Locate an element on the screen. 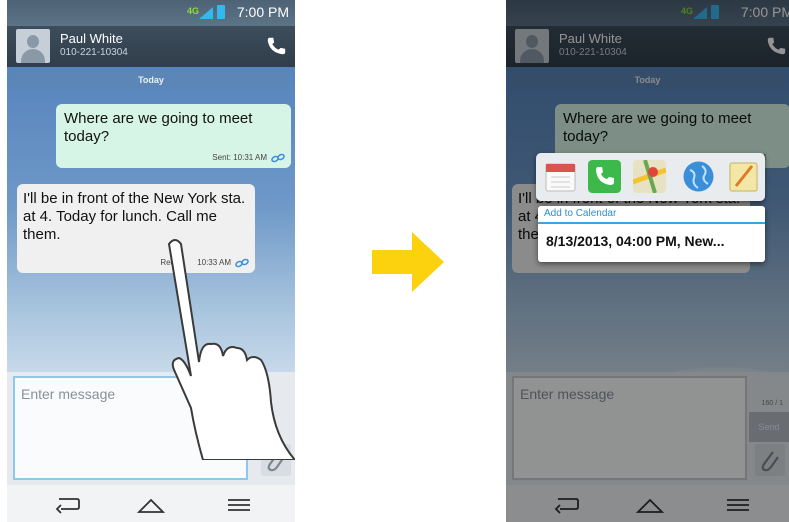 This screenshot has width=789, height=522. conversation-header: Paul White 010-221-10304 is located at coordinates (151, 46).